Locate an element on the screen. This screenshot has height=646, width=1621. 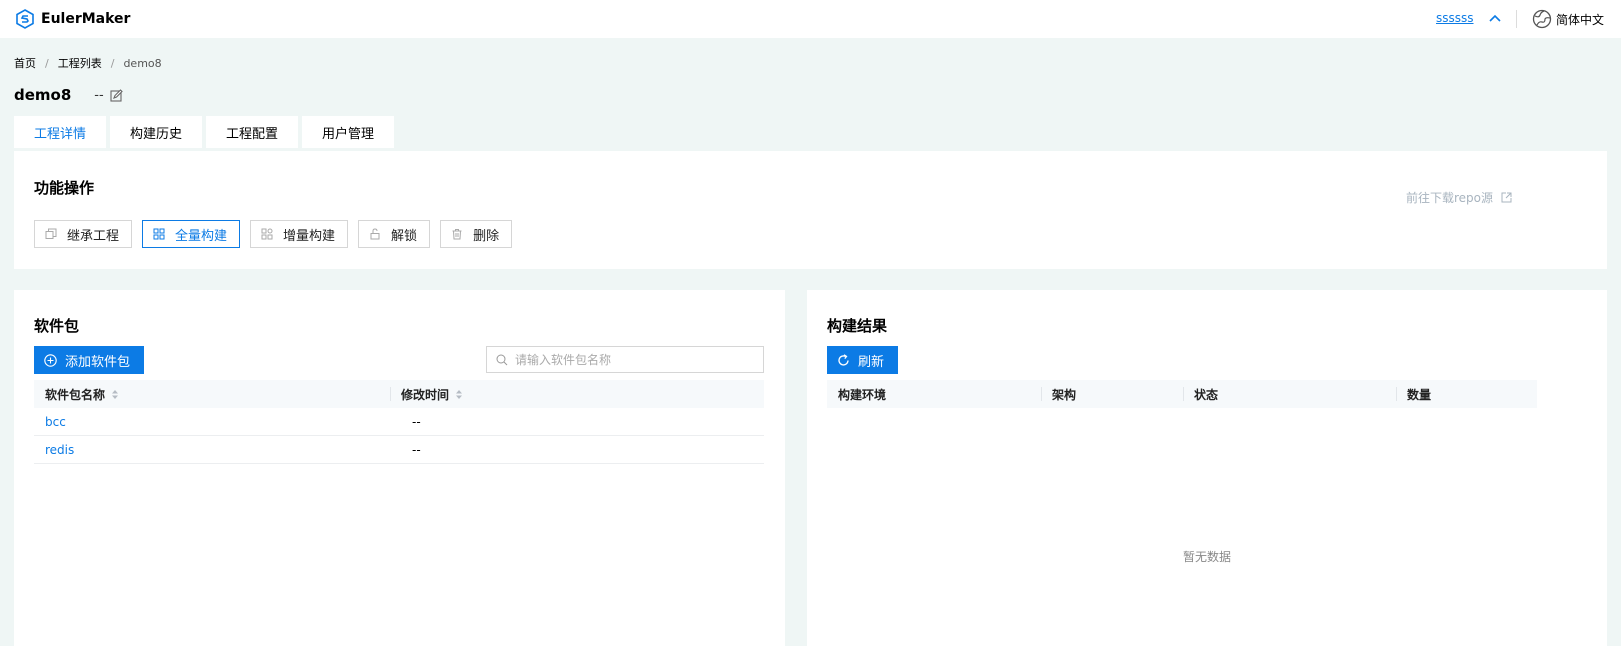
delete-label: 删除 is located at coordinates (486, 236).